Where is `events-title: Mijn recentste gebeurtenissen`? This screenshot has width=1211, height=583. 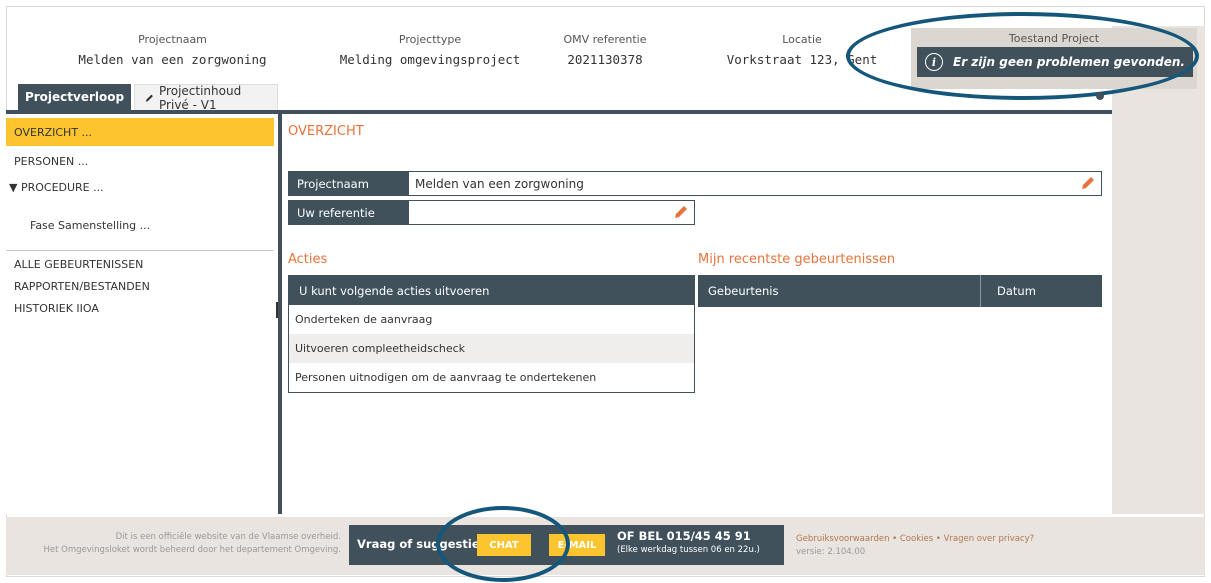 events-title: Mijn recentste gebeurtenissen is located at coordinates (797, 259).